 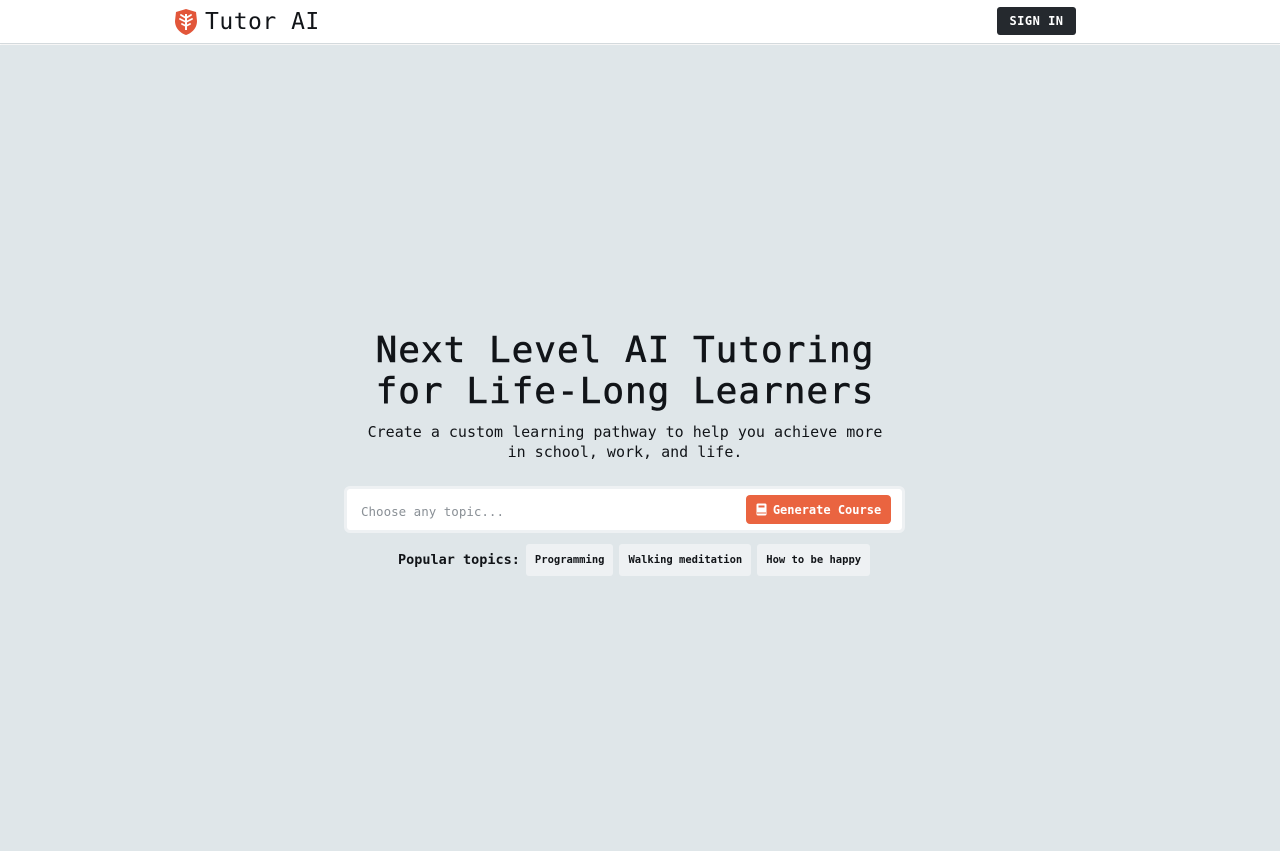 What do you see at coordinates (551, 511) in the screenshot?
I see `topic-input` at bounding box center [551, 511].